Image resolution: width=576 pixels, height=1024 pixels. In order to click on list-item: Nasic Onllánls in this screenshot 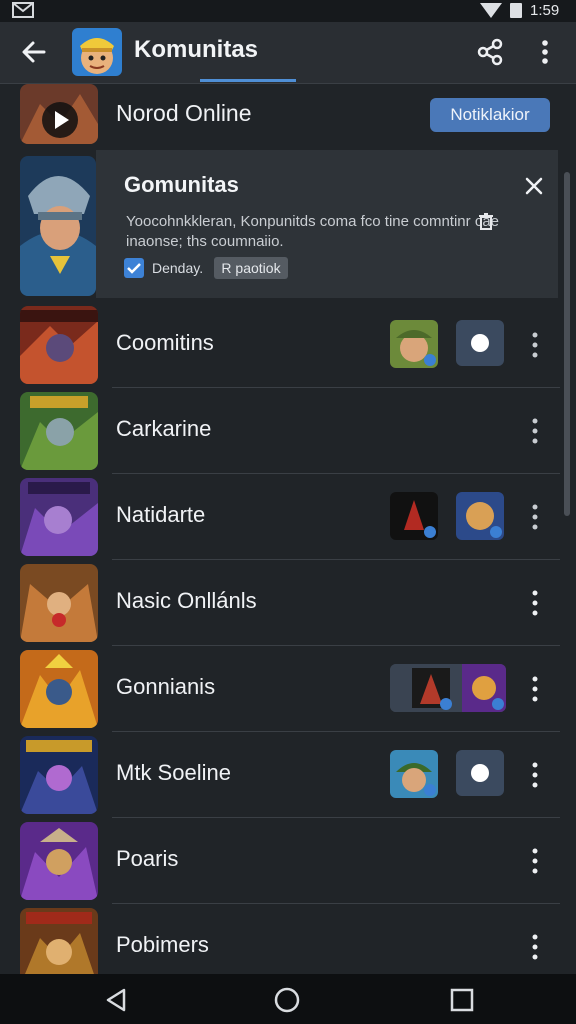, I will do `click(280, 603)`.